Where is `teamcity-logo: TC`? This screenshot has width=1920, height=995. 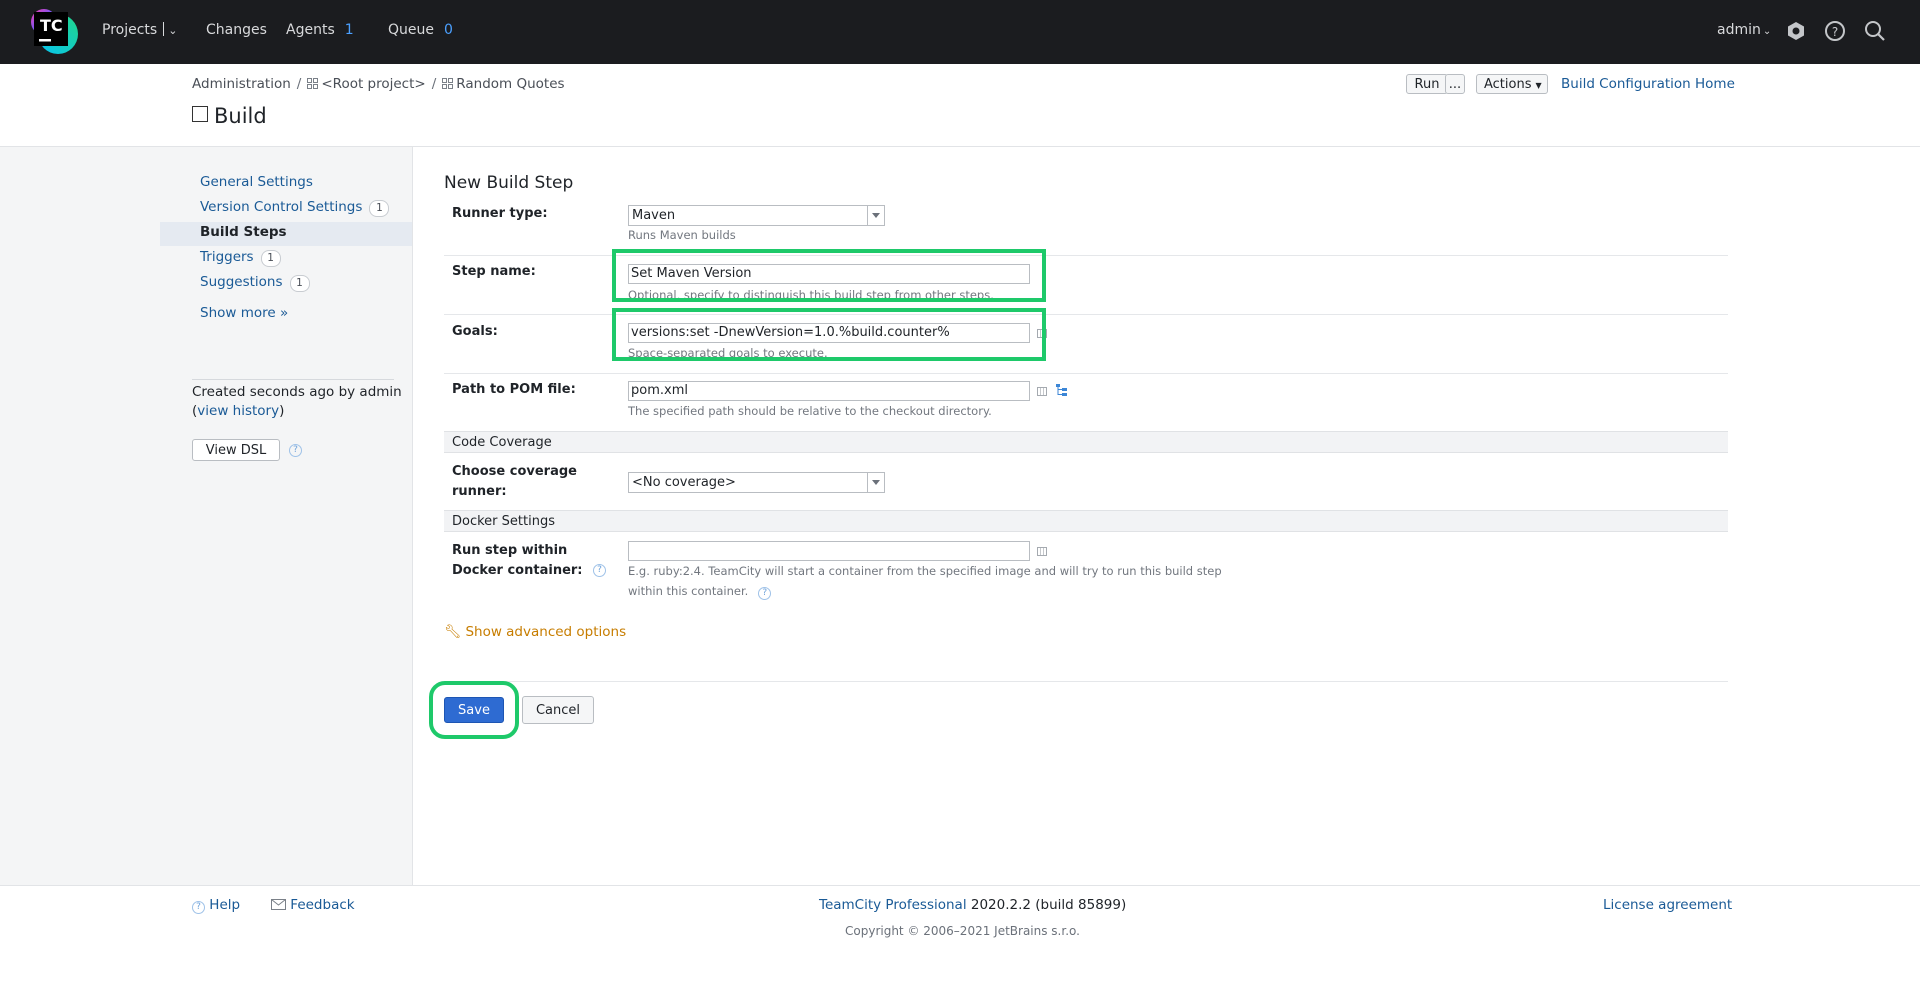
teamcity-logo: TC is located at coordinates (54, 32).